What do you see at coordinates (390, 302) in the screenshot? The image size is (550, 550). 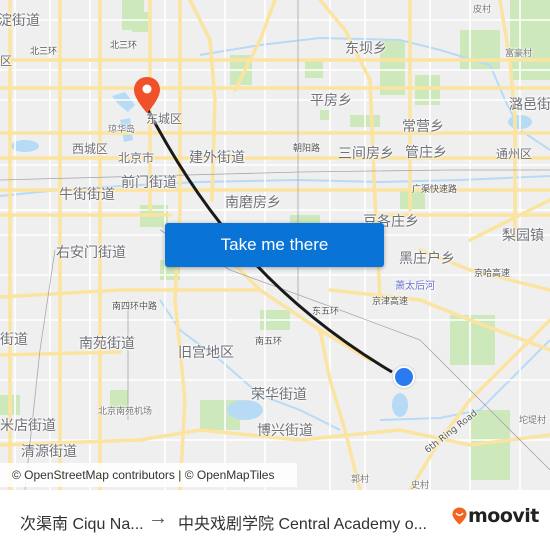 I see `map-place-label: 京津高速` at bounding box center [390, 302].